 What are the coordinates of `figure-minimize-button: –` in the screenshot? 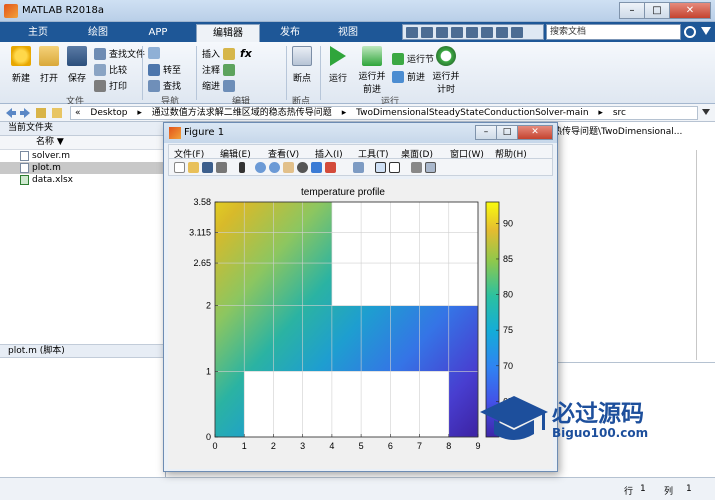 It's located at (486, 132).